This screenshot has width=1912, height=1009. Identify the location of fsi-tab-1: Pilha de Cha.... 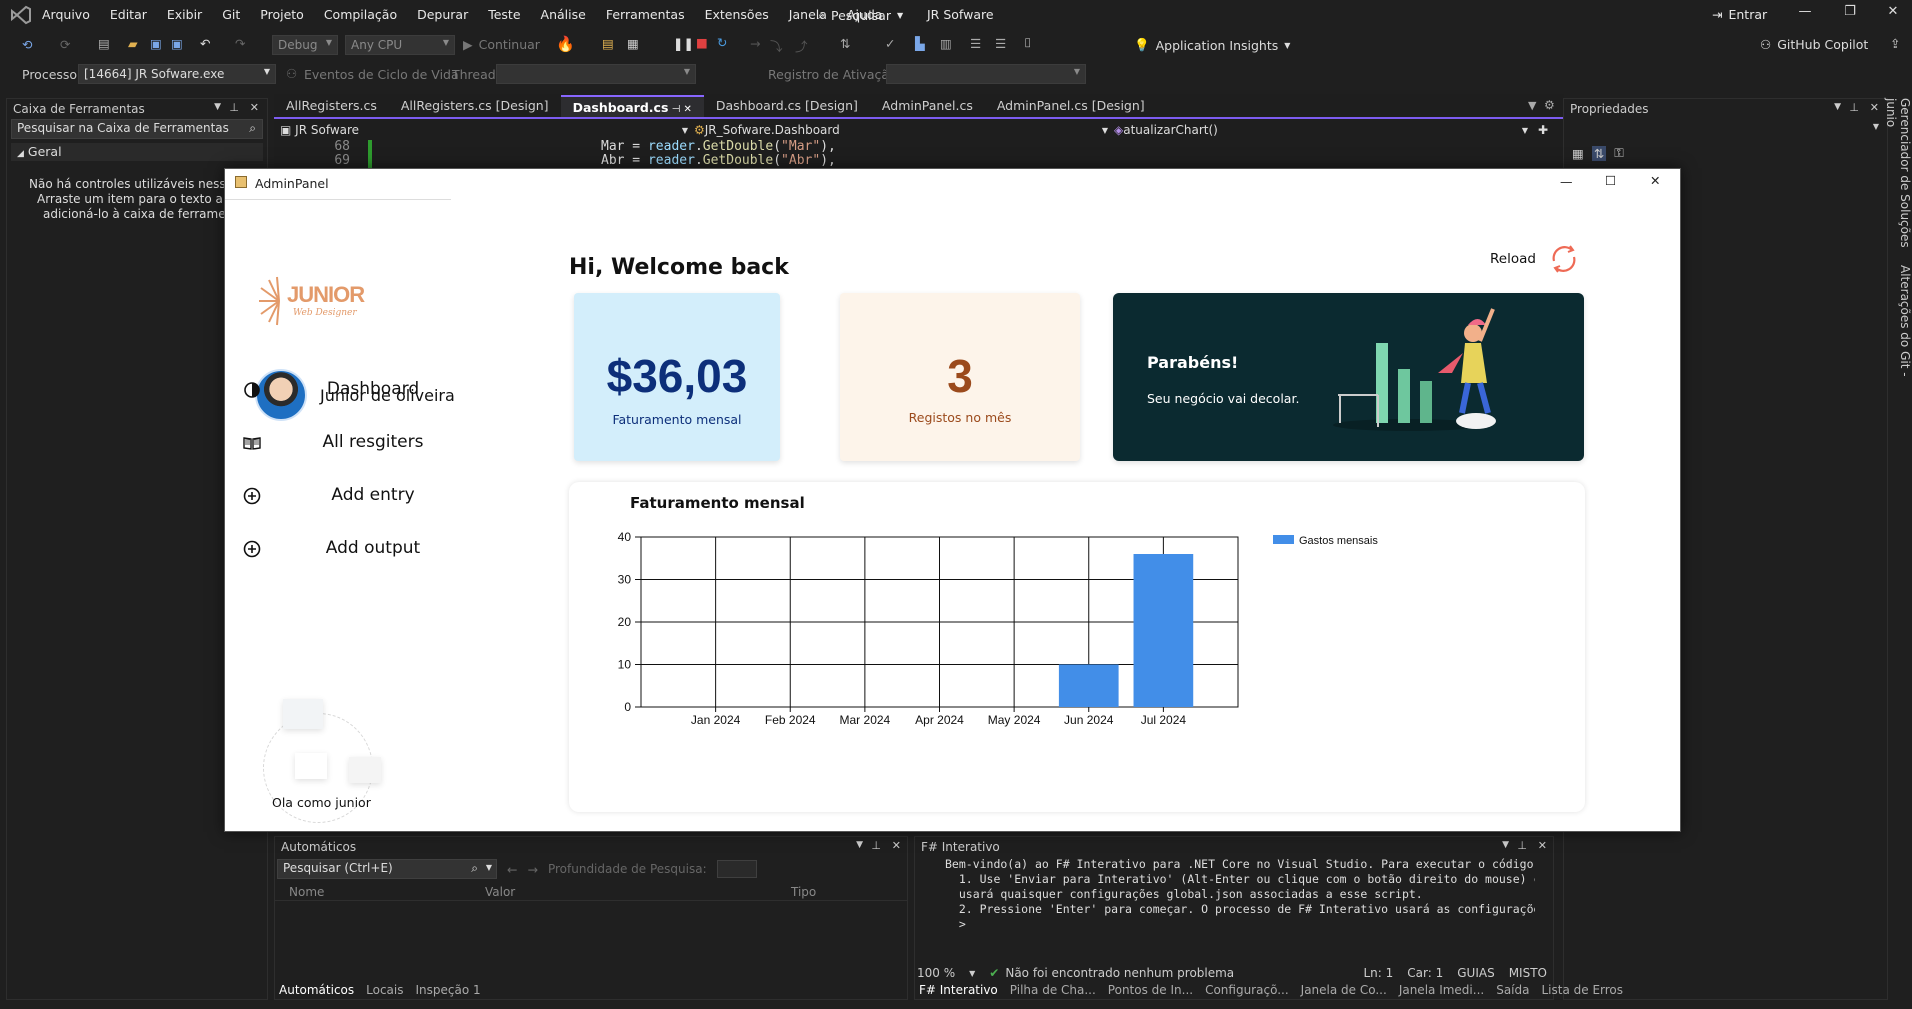
(1053, 990).